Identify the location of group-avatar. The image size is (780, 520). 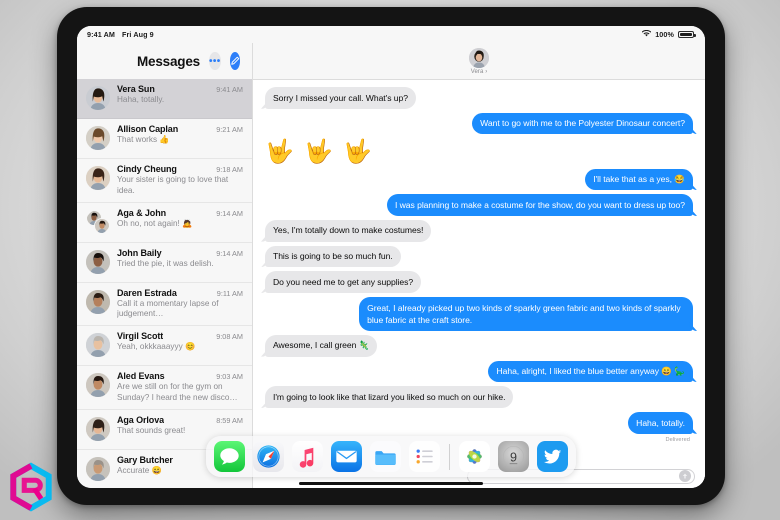
(98, 221).